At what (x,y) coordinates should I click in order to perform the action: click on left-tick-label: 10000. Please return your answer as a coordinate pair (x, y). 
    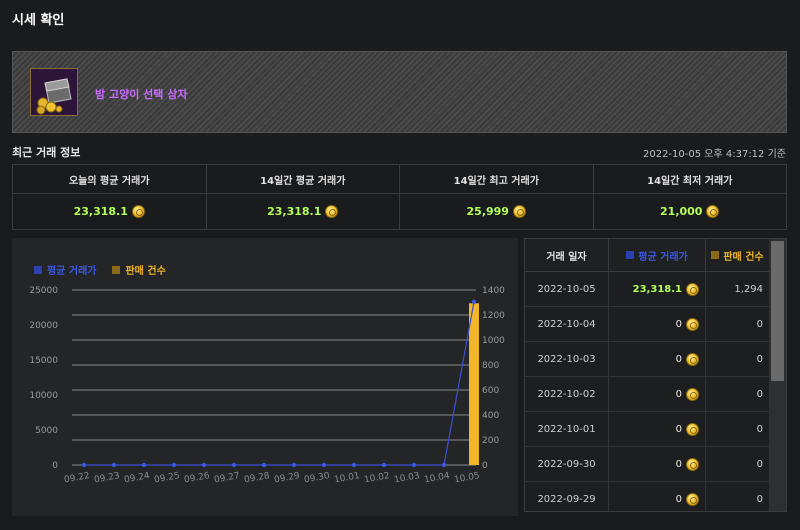
    Looking at the image, I should click on (43, 396).